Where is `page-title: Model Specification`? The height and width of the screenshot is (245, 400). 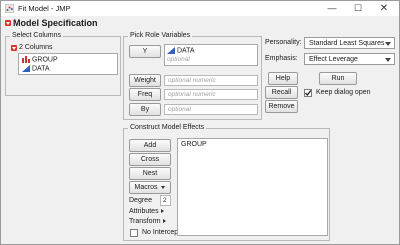 page-title: Model Specification is located at coordinates (55, 23).